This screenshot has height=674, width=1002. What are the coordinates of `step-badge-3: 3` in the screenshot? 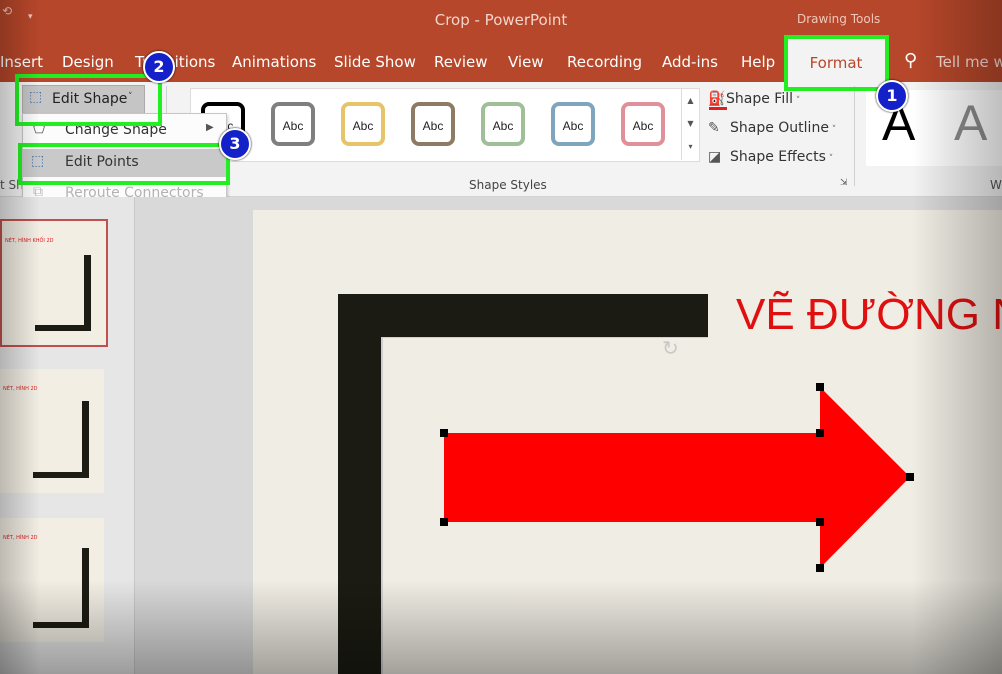 It's located at (235, 144).